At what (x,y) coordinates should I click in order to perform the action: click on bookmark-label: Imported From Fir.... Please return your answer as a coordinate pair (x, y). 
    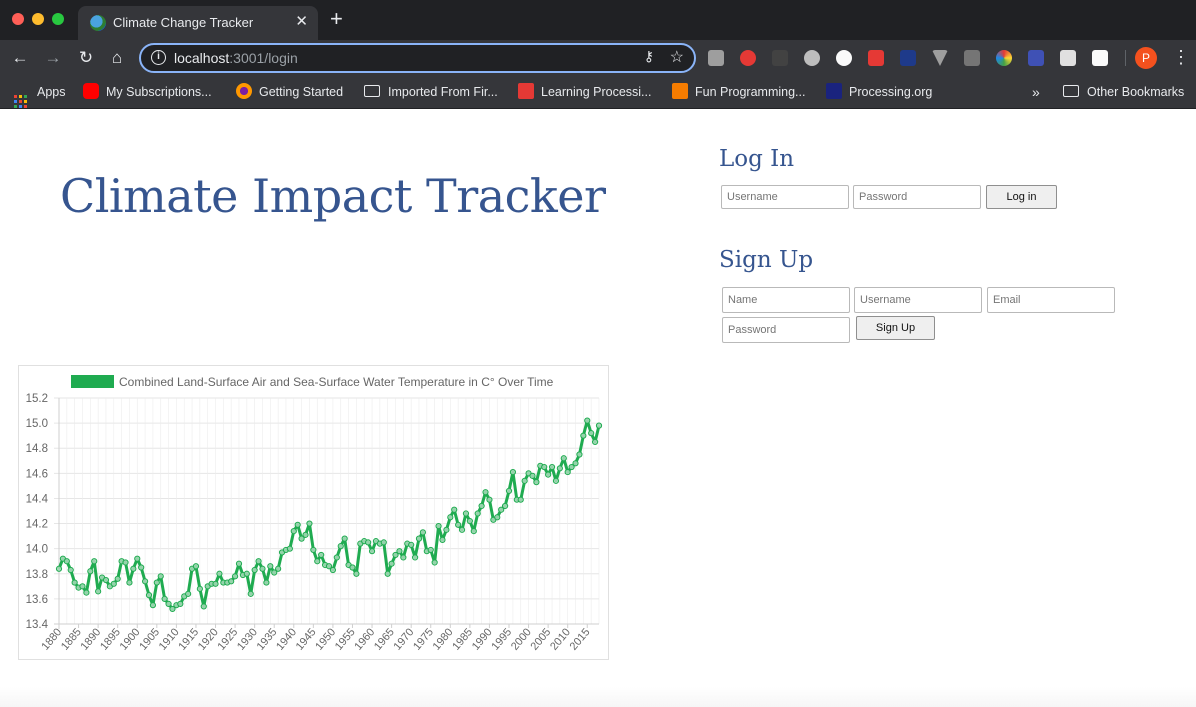
    Looking at the image, I should click on (443, 92).